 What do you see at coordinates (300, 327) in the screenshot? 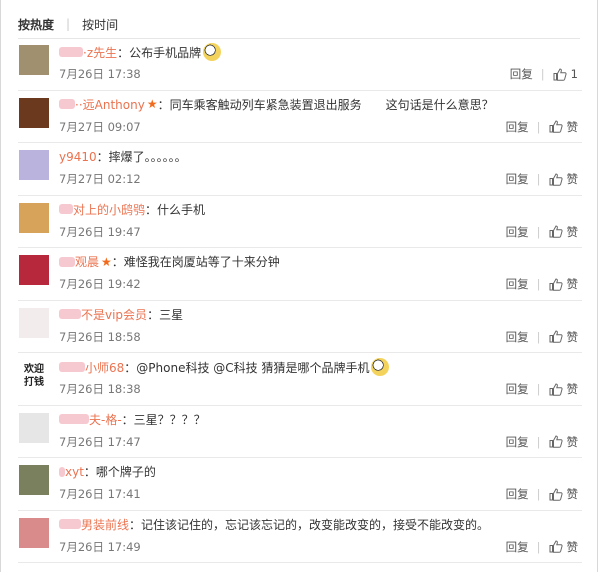
I see `comment-row: 不是vip会员 ：三星 7月26日 18:58 回复 | 赞` at bounding box center [300, 327].